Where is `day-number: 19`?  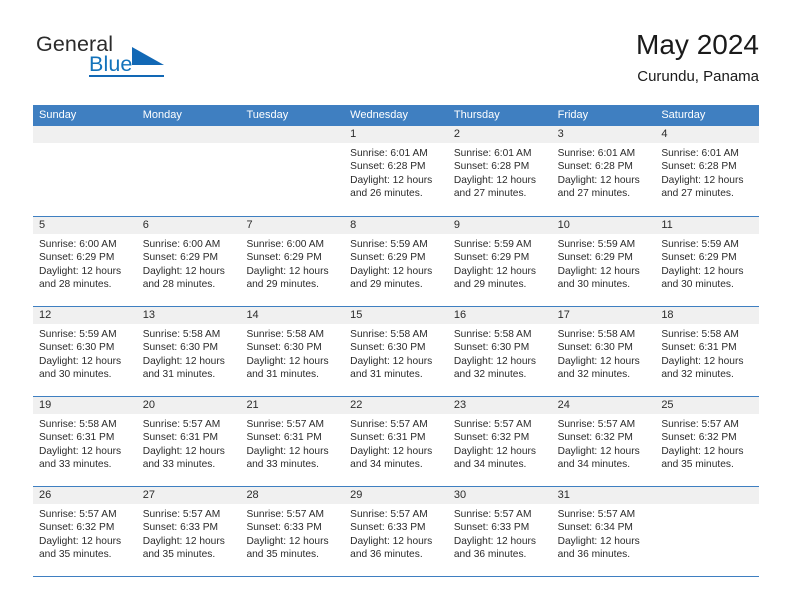 day-number: 19 is located at coordinates (45, 405).